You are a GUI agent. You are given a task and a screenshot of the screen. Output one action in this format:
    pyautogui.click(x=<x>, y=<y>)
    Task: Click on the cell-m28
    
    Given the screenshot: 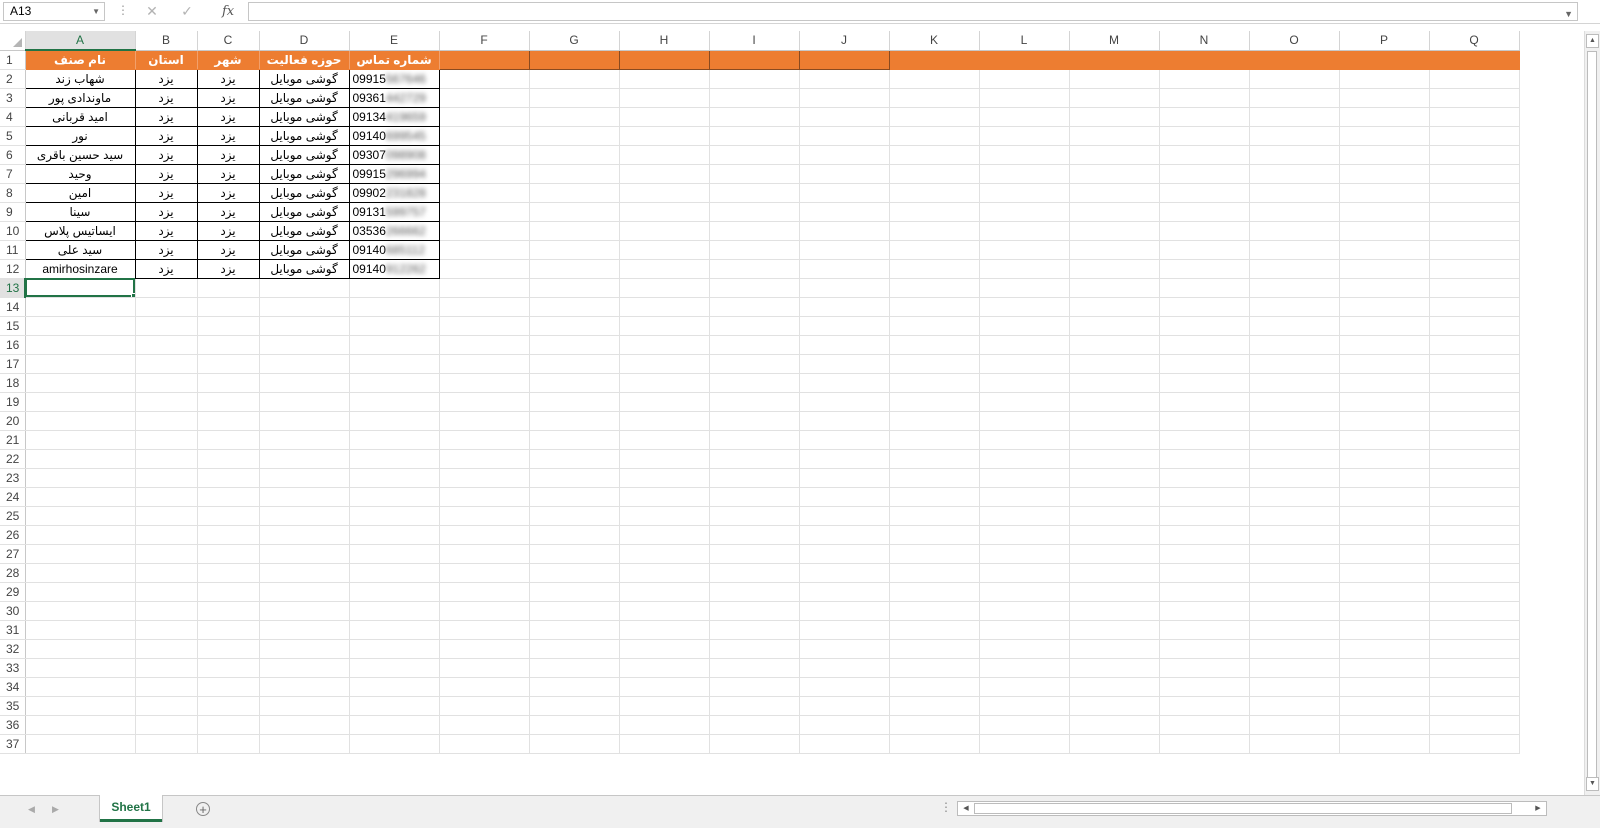 What is the action you would take?
    pyautogui.click(x=1114, y=573)
    